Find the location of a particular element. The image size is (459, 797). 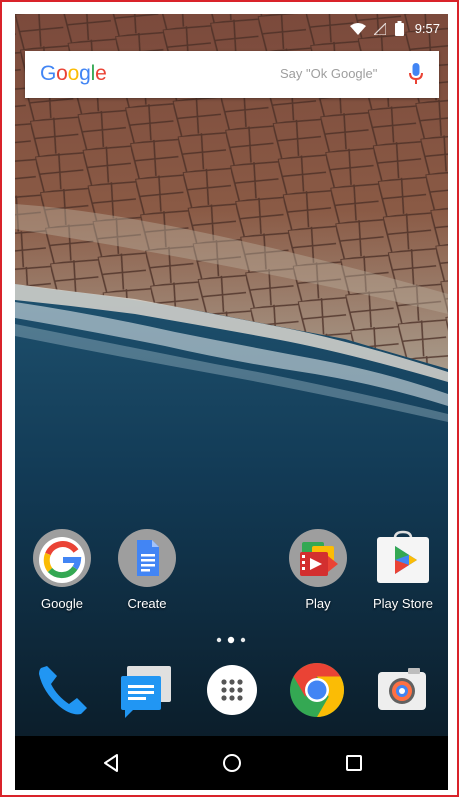

camera-icon is located at coordinates (402, 690).